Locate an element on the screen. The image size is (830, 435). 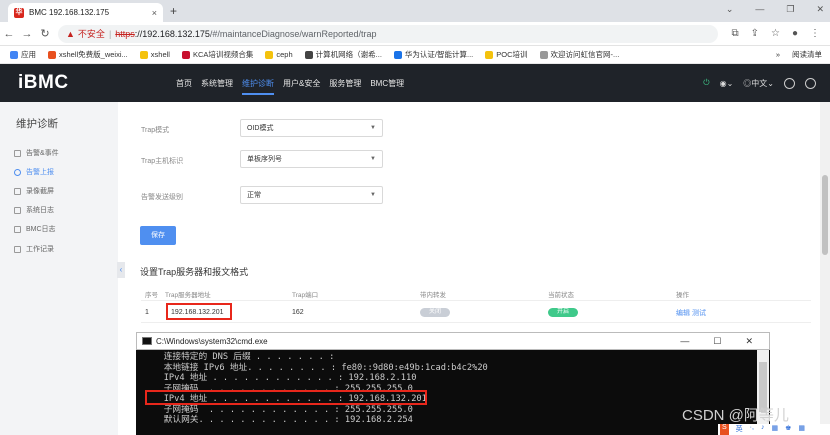
ime-toolbar: S 英 ·, ♪ ▦ ♚ ▦ is located at coordinates (774, 429).